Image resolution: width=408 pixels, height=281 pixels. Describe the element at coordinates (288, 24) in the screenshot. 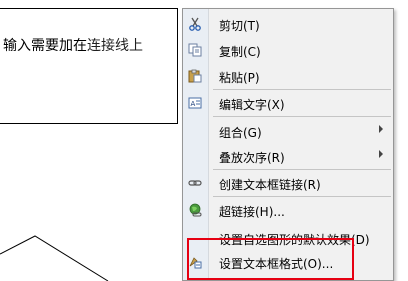

I see `menu-item-cut: 剪切(T)` at that location.